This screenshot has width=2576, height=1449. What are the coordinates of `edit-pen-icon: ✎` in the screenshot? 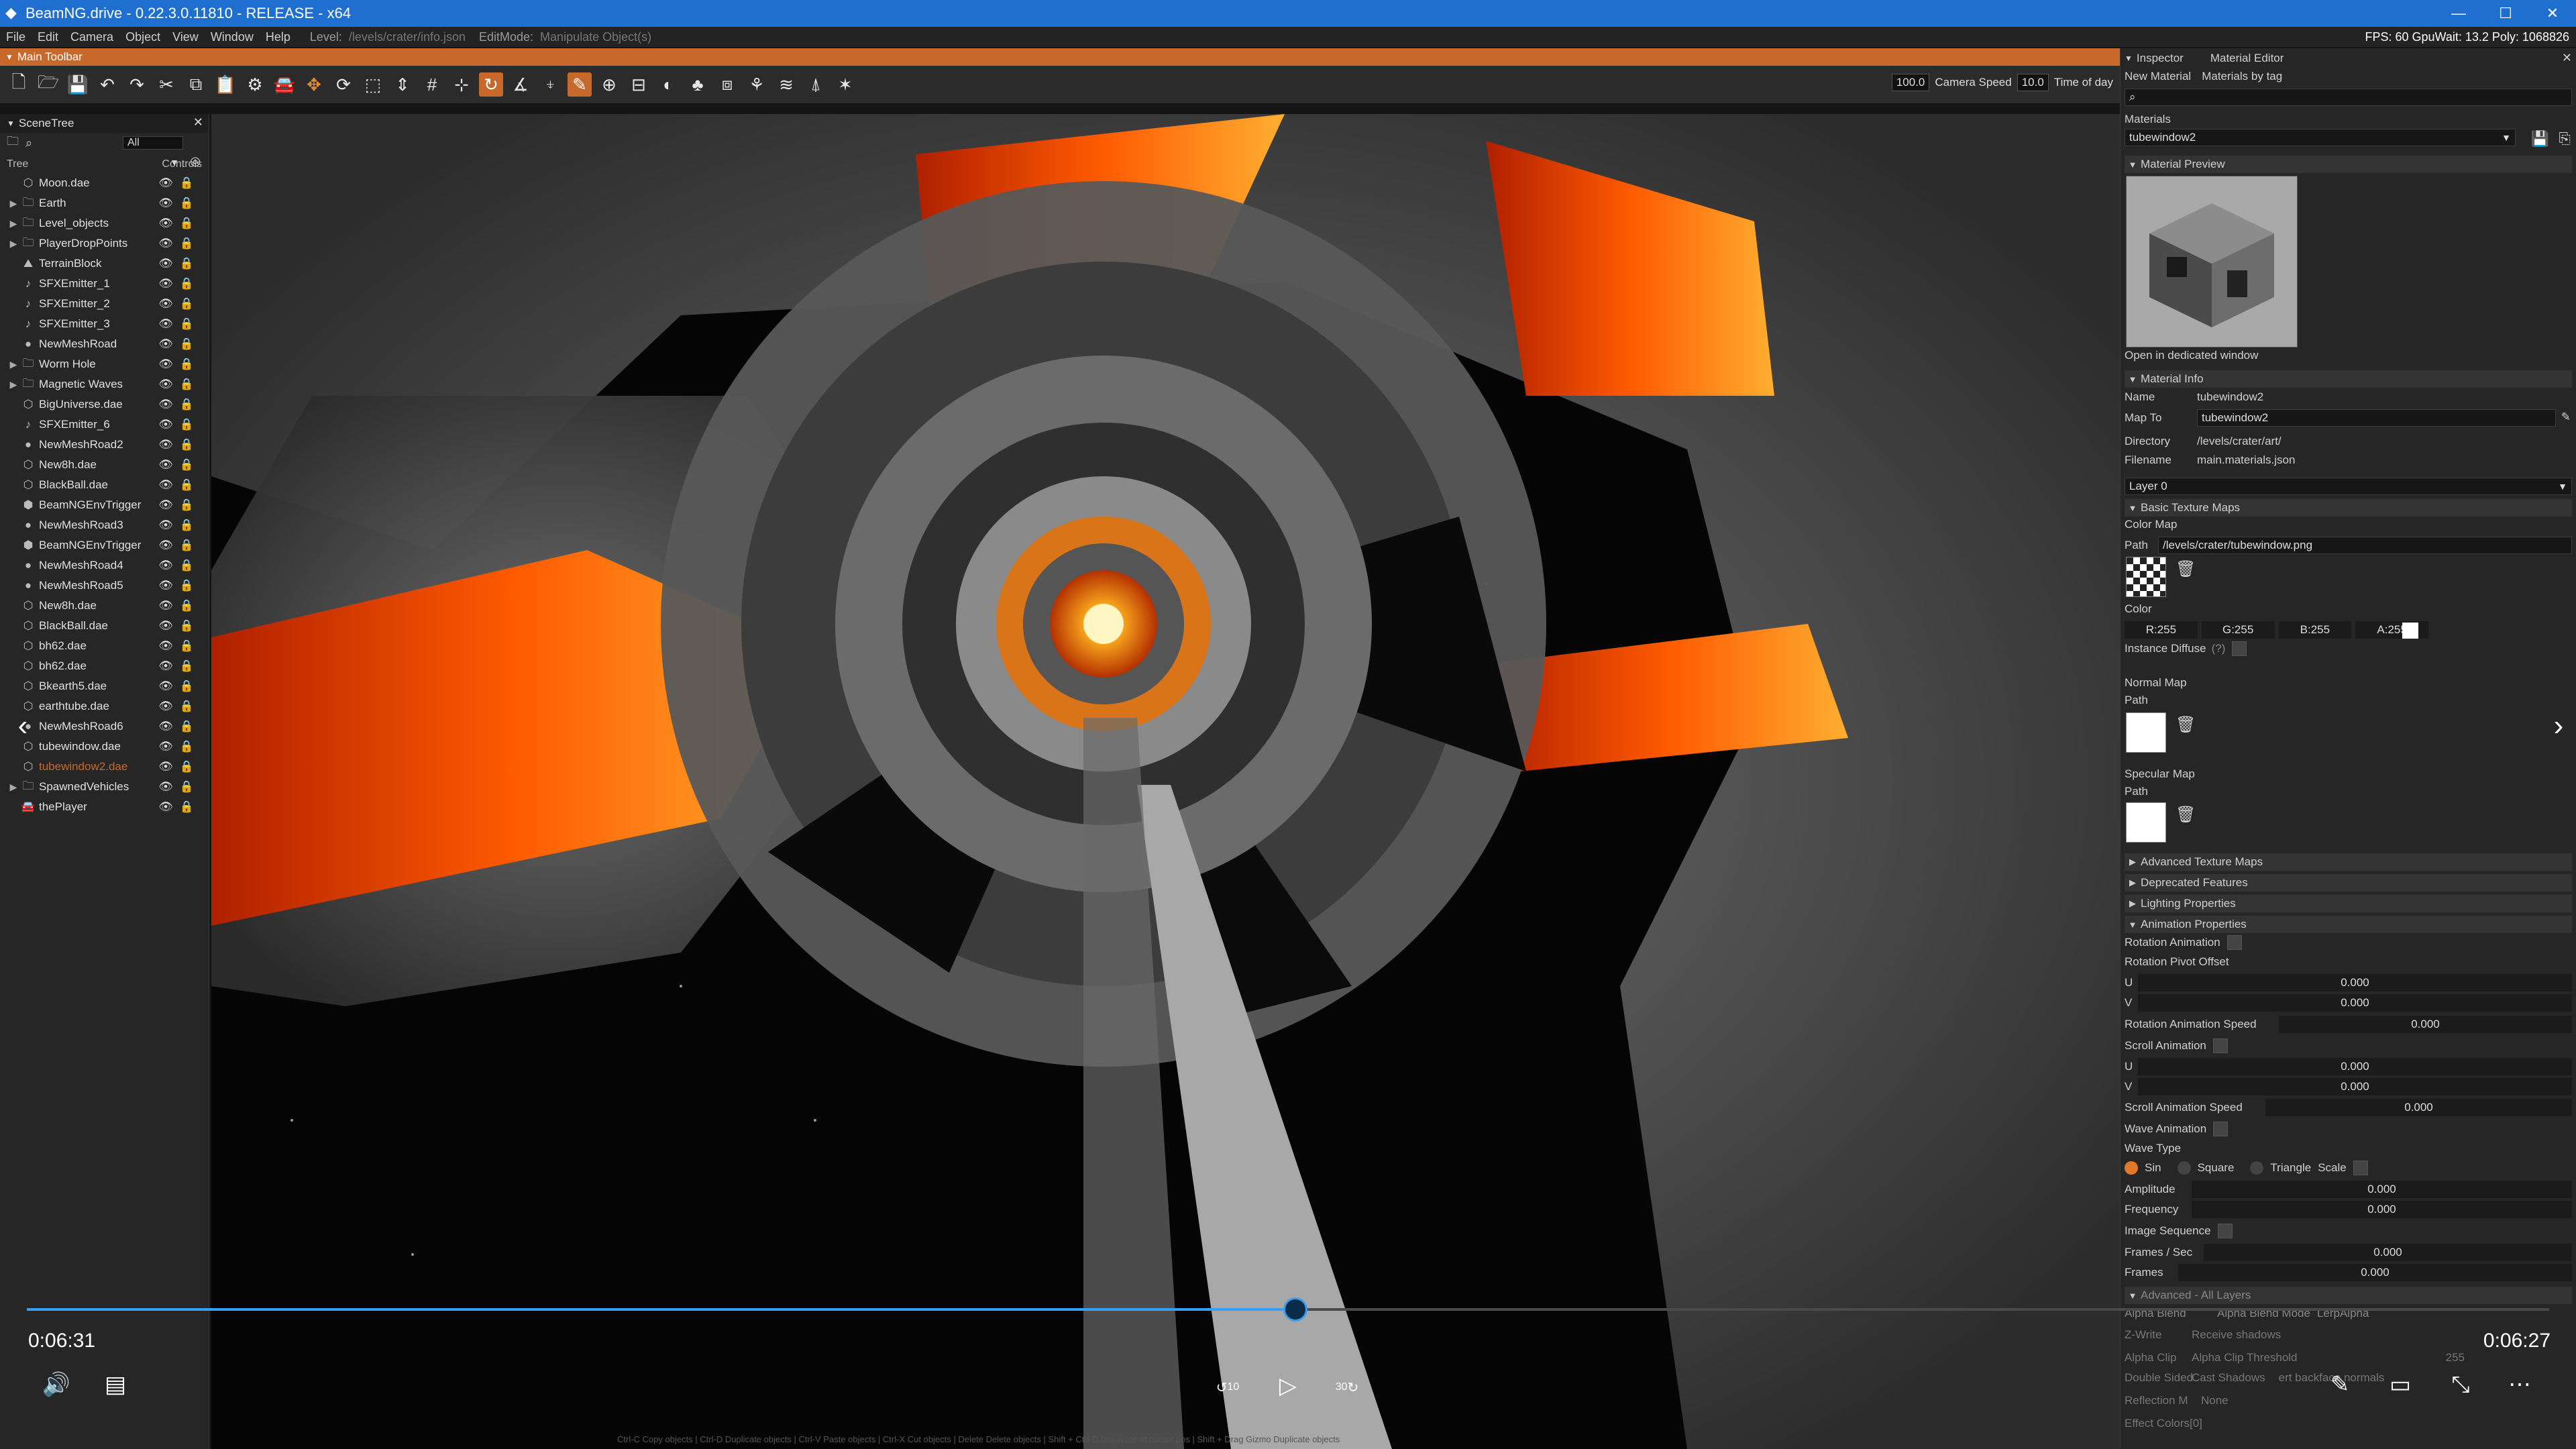 It's located at (2340, 1384).